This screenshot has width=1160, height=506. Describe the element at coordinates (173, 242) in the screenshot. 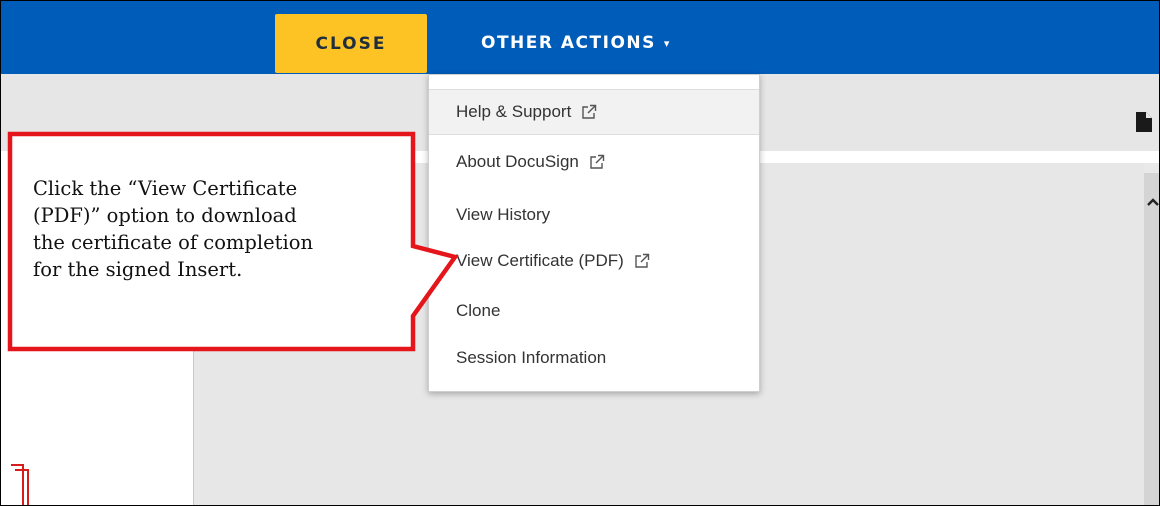

I see `callout-line: the certificate of completion` at that location.